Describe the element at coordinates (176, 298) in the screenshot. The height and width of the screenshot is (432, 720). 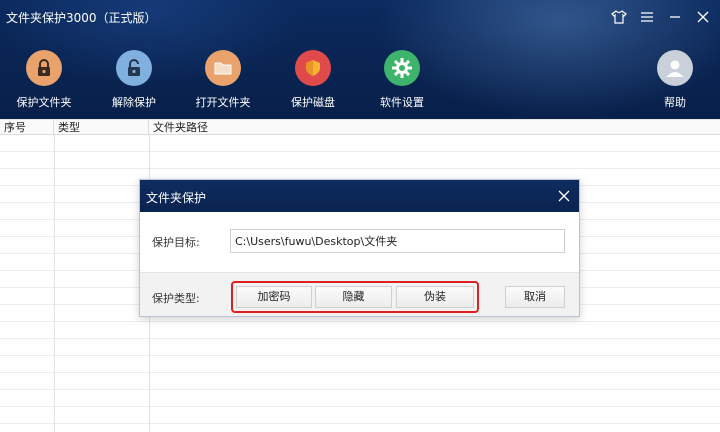
I see `type-label: 保护类型:` at that location.